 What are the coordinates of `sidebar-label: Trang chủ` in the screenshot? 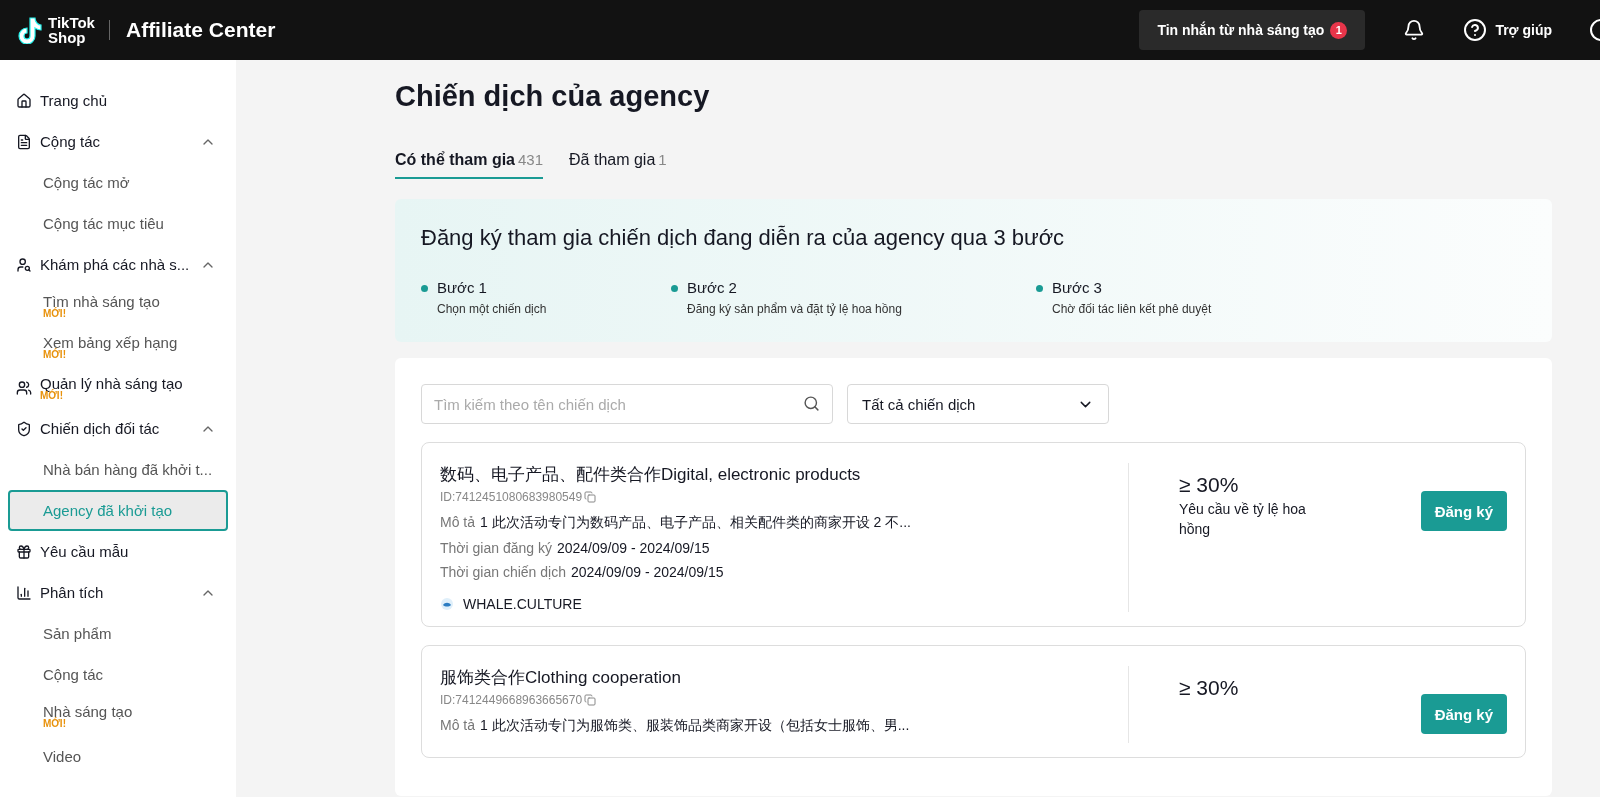 It's located at (74, 100).